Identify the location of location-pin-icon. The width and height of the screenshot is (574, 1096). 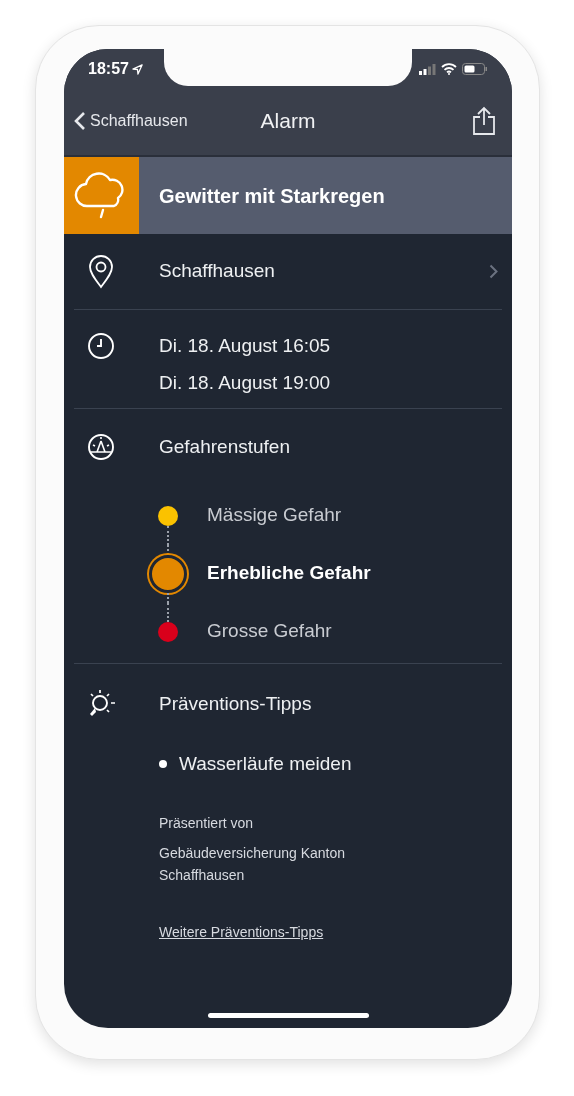
(100, 271).